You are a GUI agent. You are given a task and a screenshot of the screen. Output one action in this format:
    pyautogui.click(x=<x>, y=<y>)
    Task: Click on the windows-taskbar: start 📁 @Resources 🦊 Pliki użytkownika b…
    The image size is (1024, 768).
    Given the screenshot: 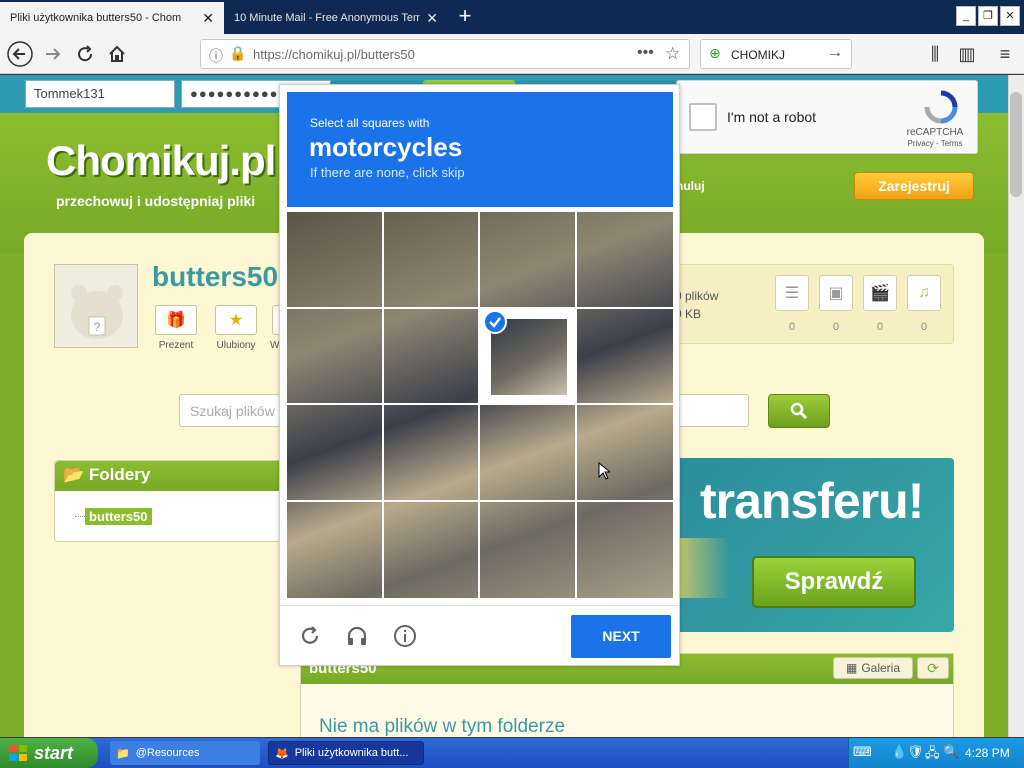 What is the action you would take?
    pyautogui.click(x=512, y=753)
    